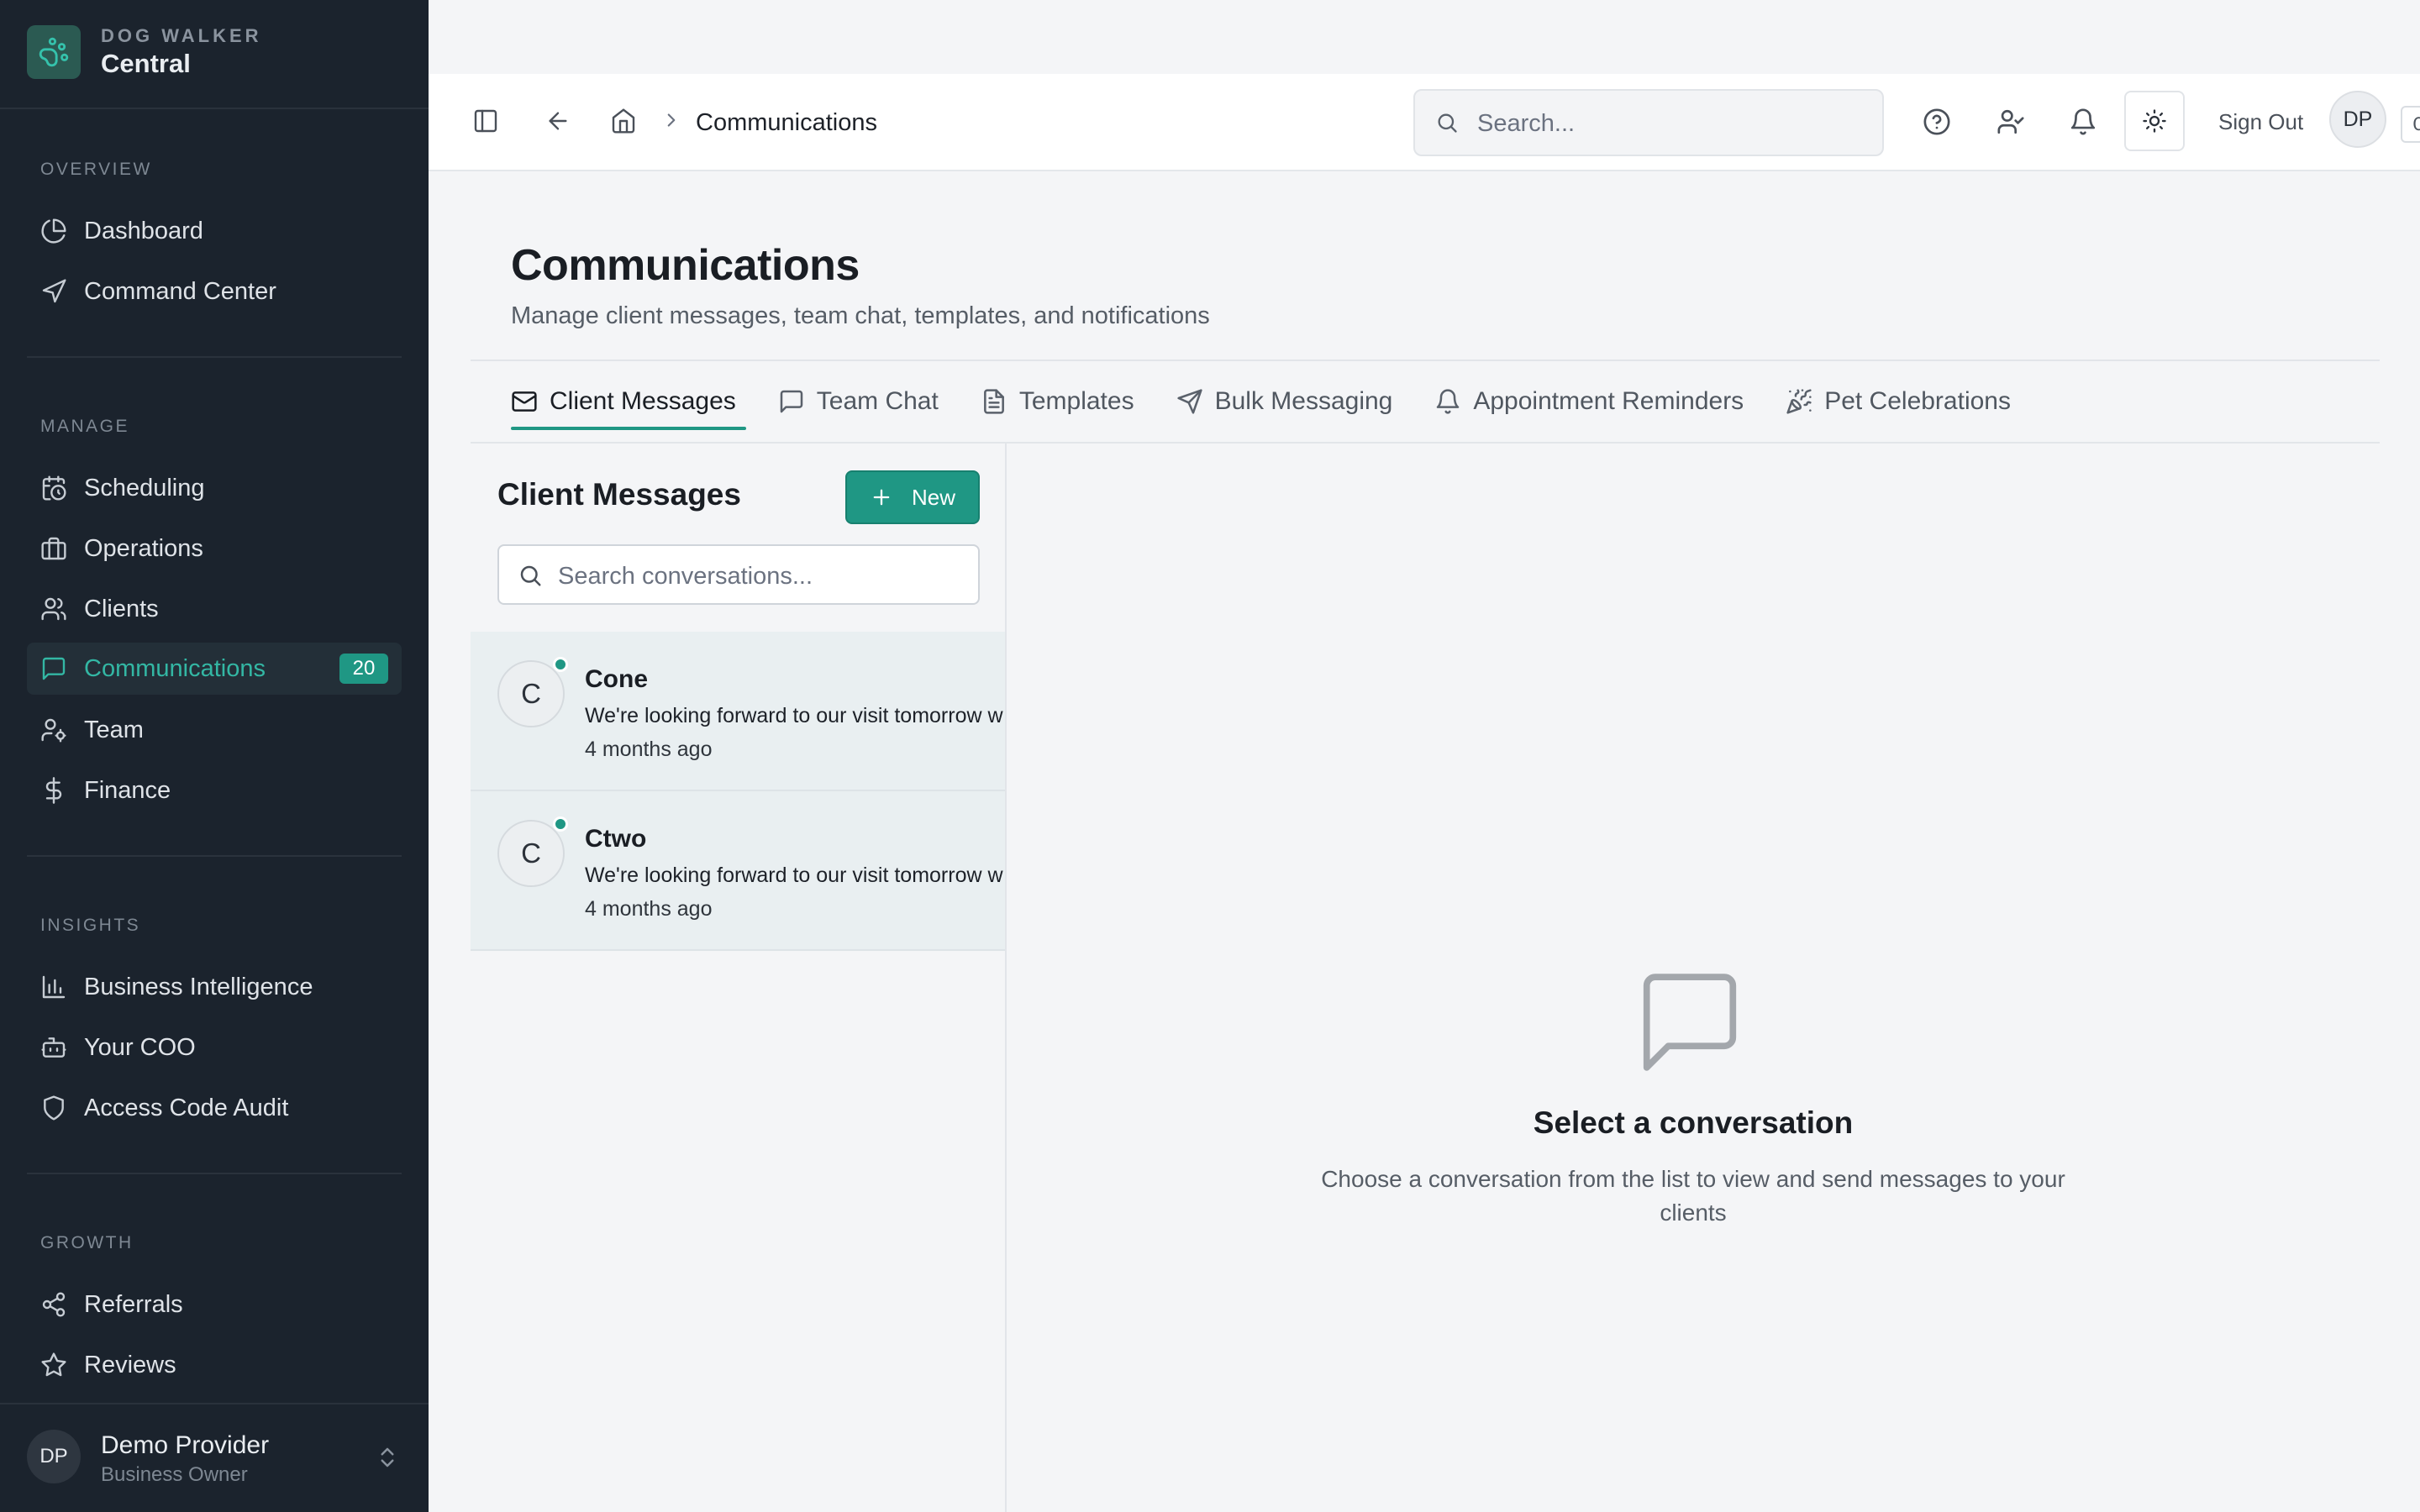  What do you see at coordinates (1693, 1122) in the screenshot?
I see `empty-state-title: Select a conversation` at bounding box center [1693, 1122].